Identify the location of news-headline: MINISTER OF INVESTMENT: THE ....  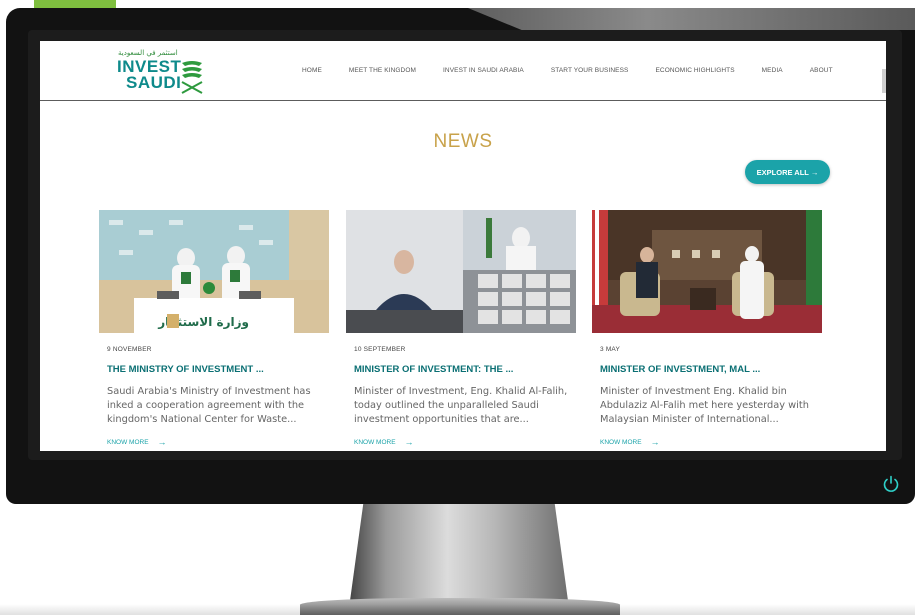
(464, 369).